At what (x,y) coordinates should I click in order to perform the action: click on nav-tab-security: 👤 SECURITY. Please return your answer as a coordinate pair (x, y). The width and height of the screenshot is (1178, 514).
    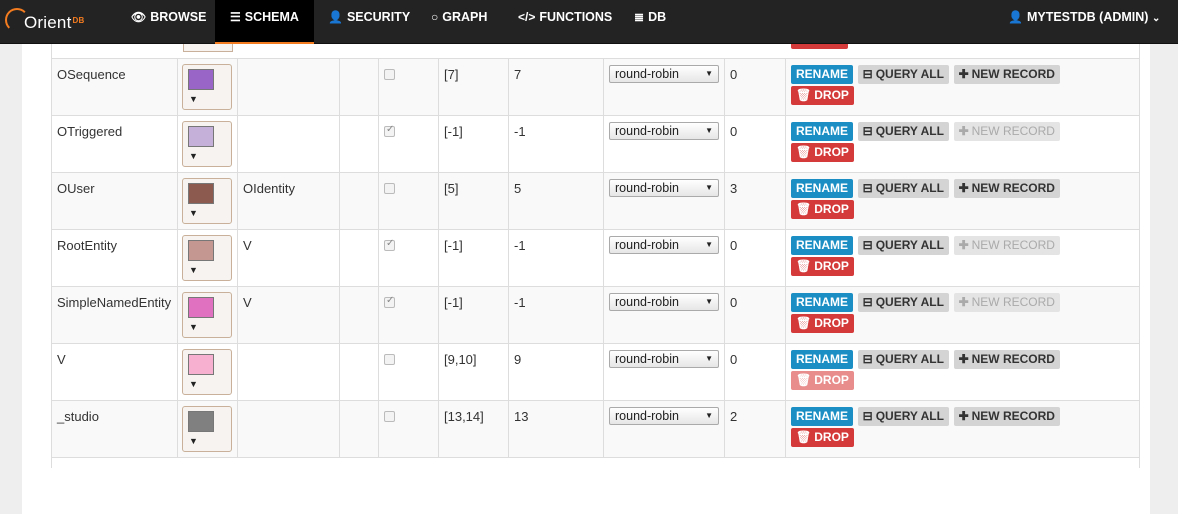
    Looking at the image, I should click on (369, 22).